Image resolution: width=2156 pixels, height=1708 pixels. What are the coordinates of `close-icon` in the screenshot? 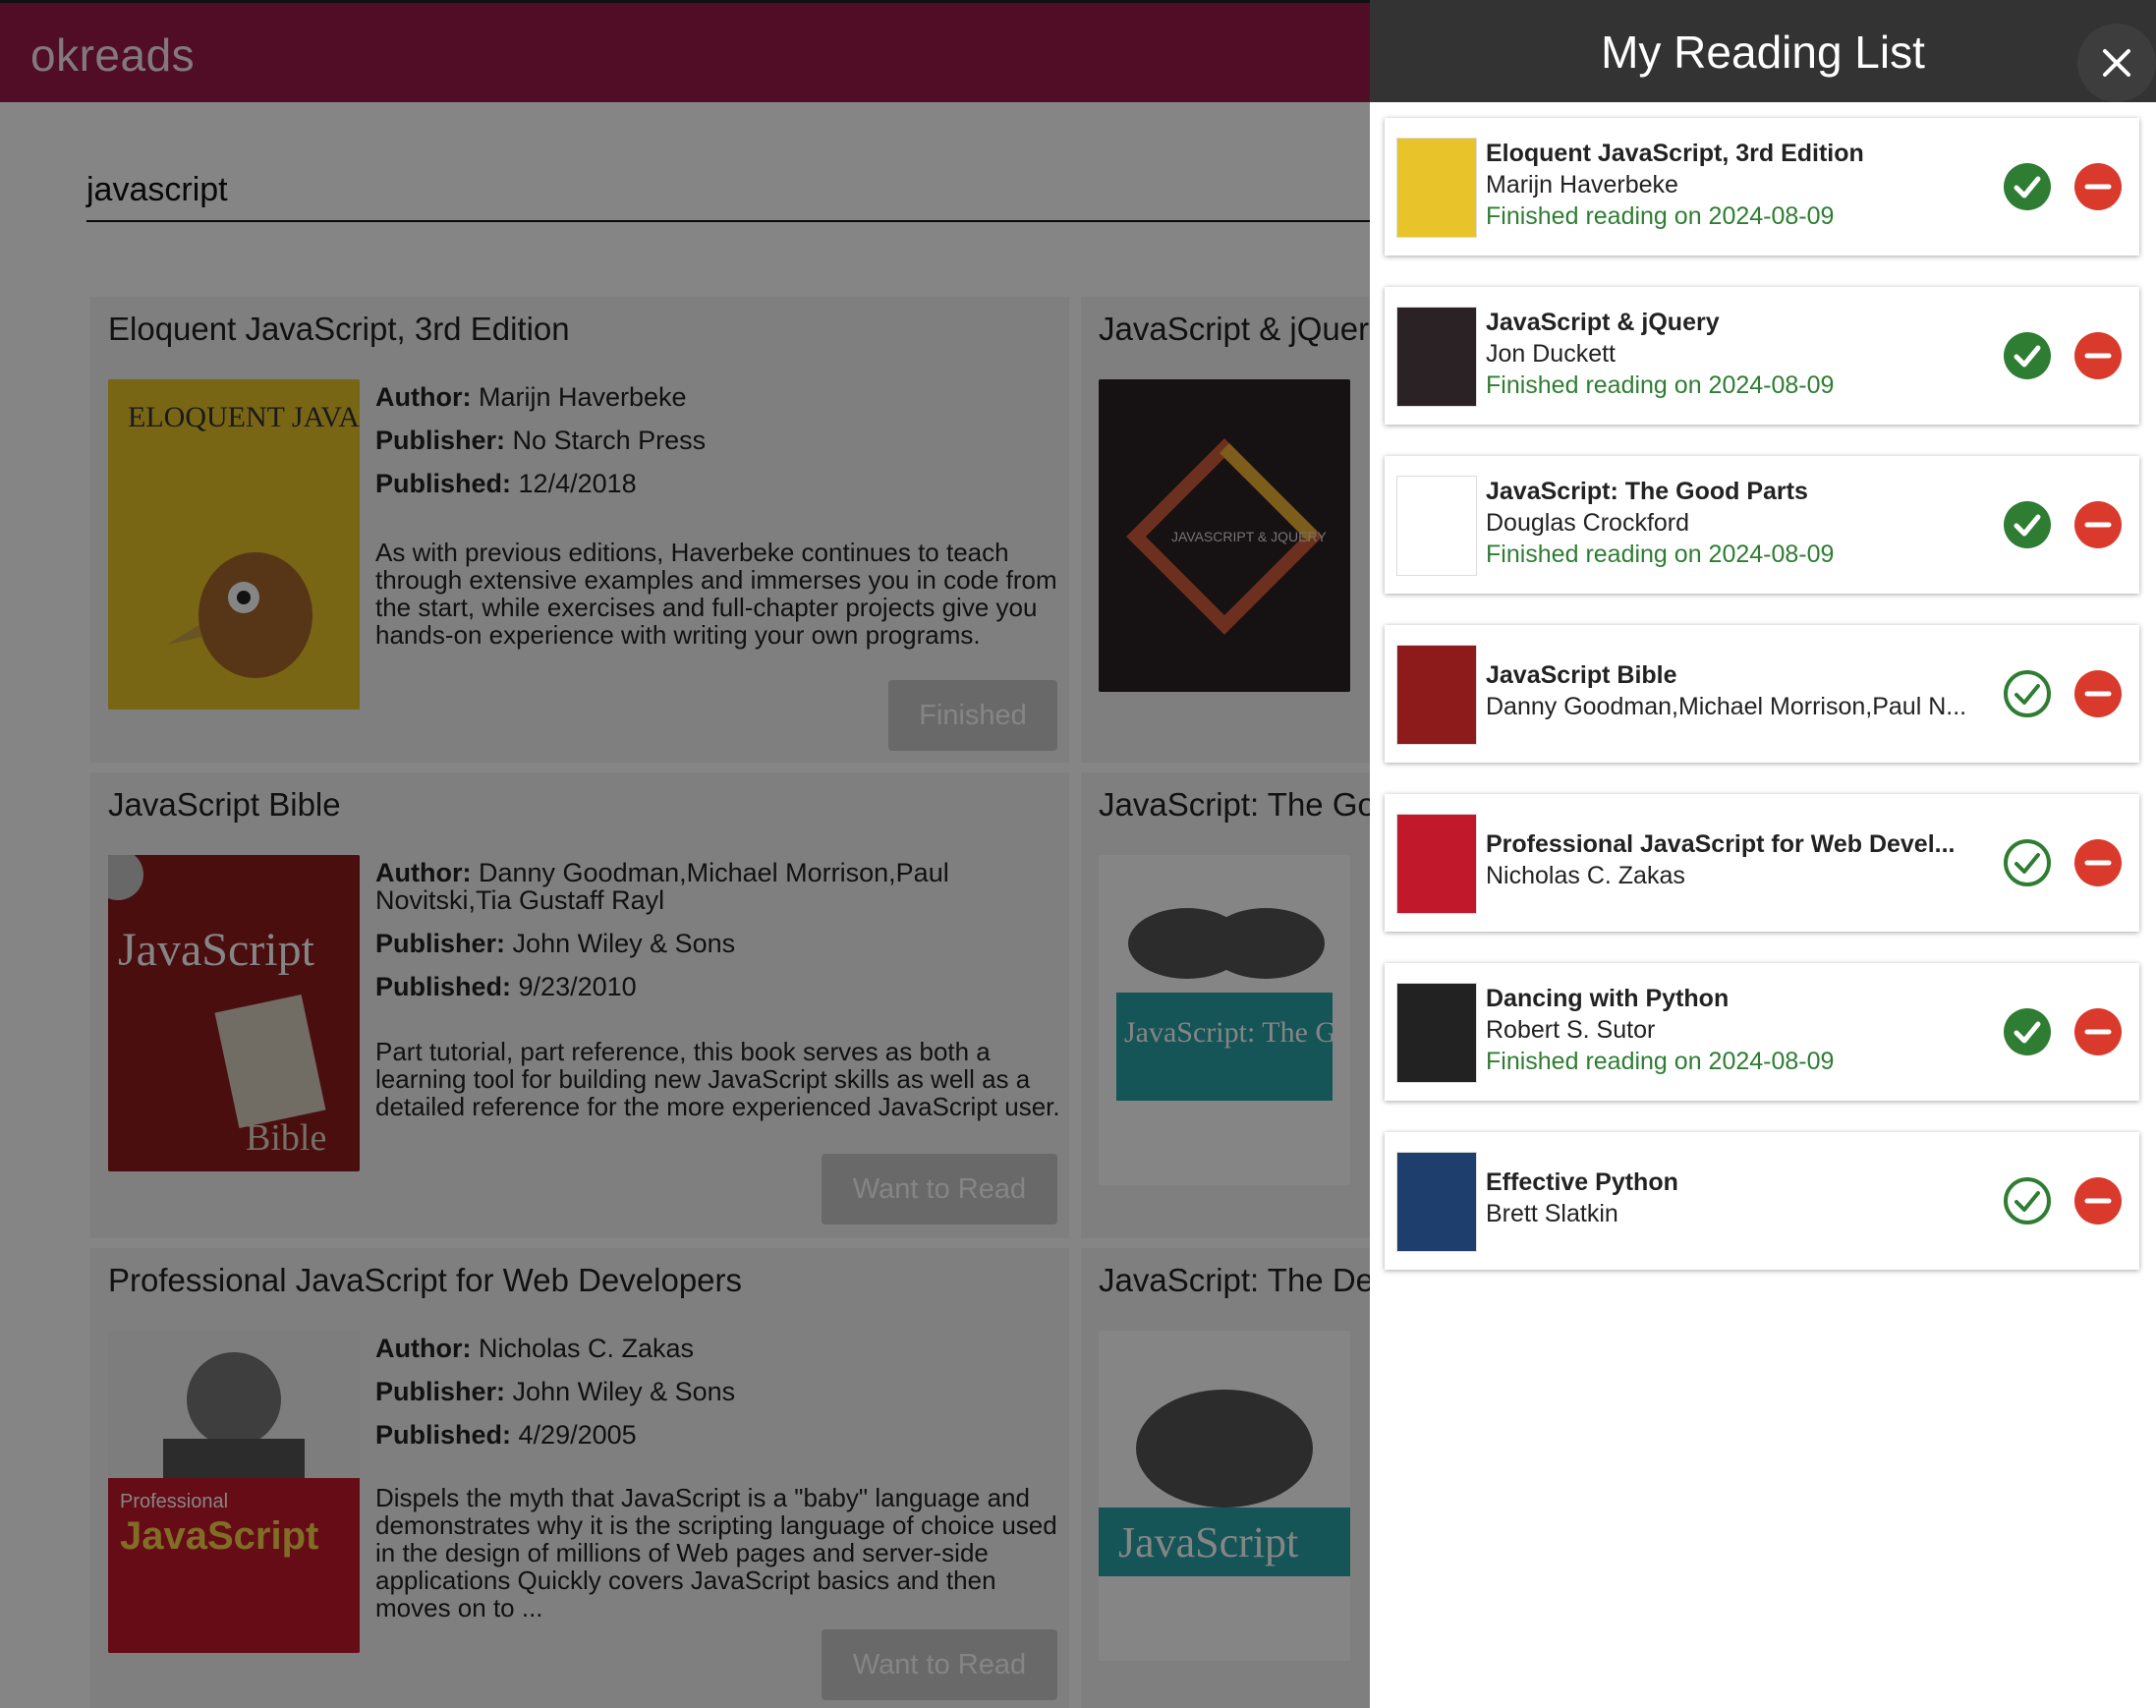 It's located at (2116, 63).